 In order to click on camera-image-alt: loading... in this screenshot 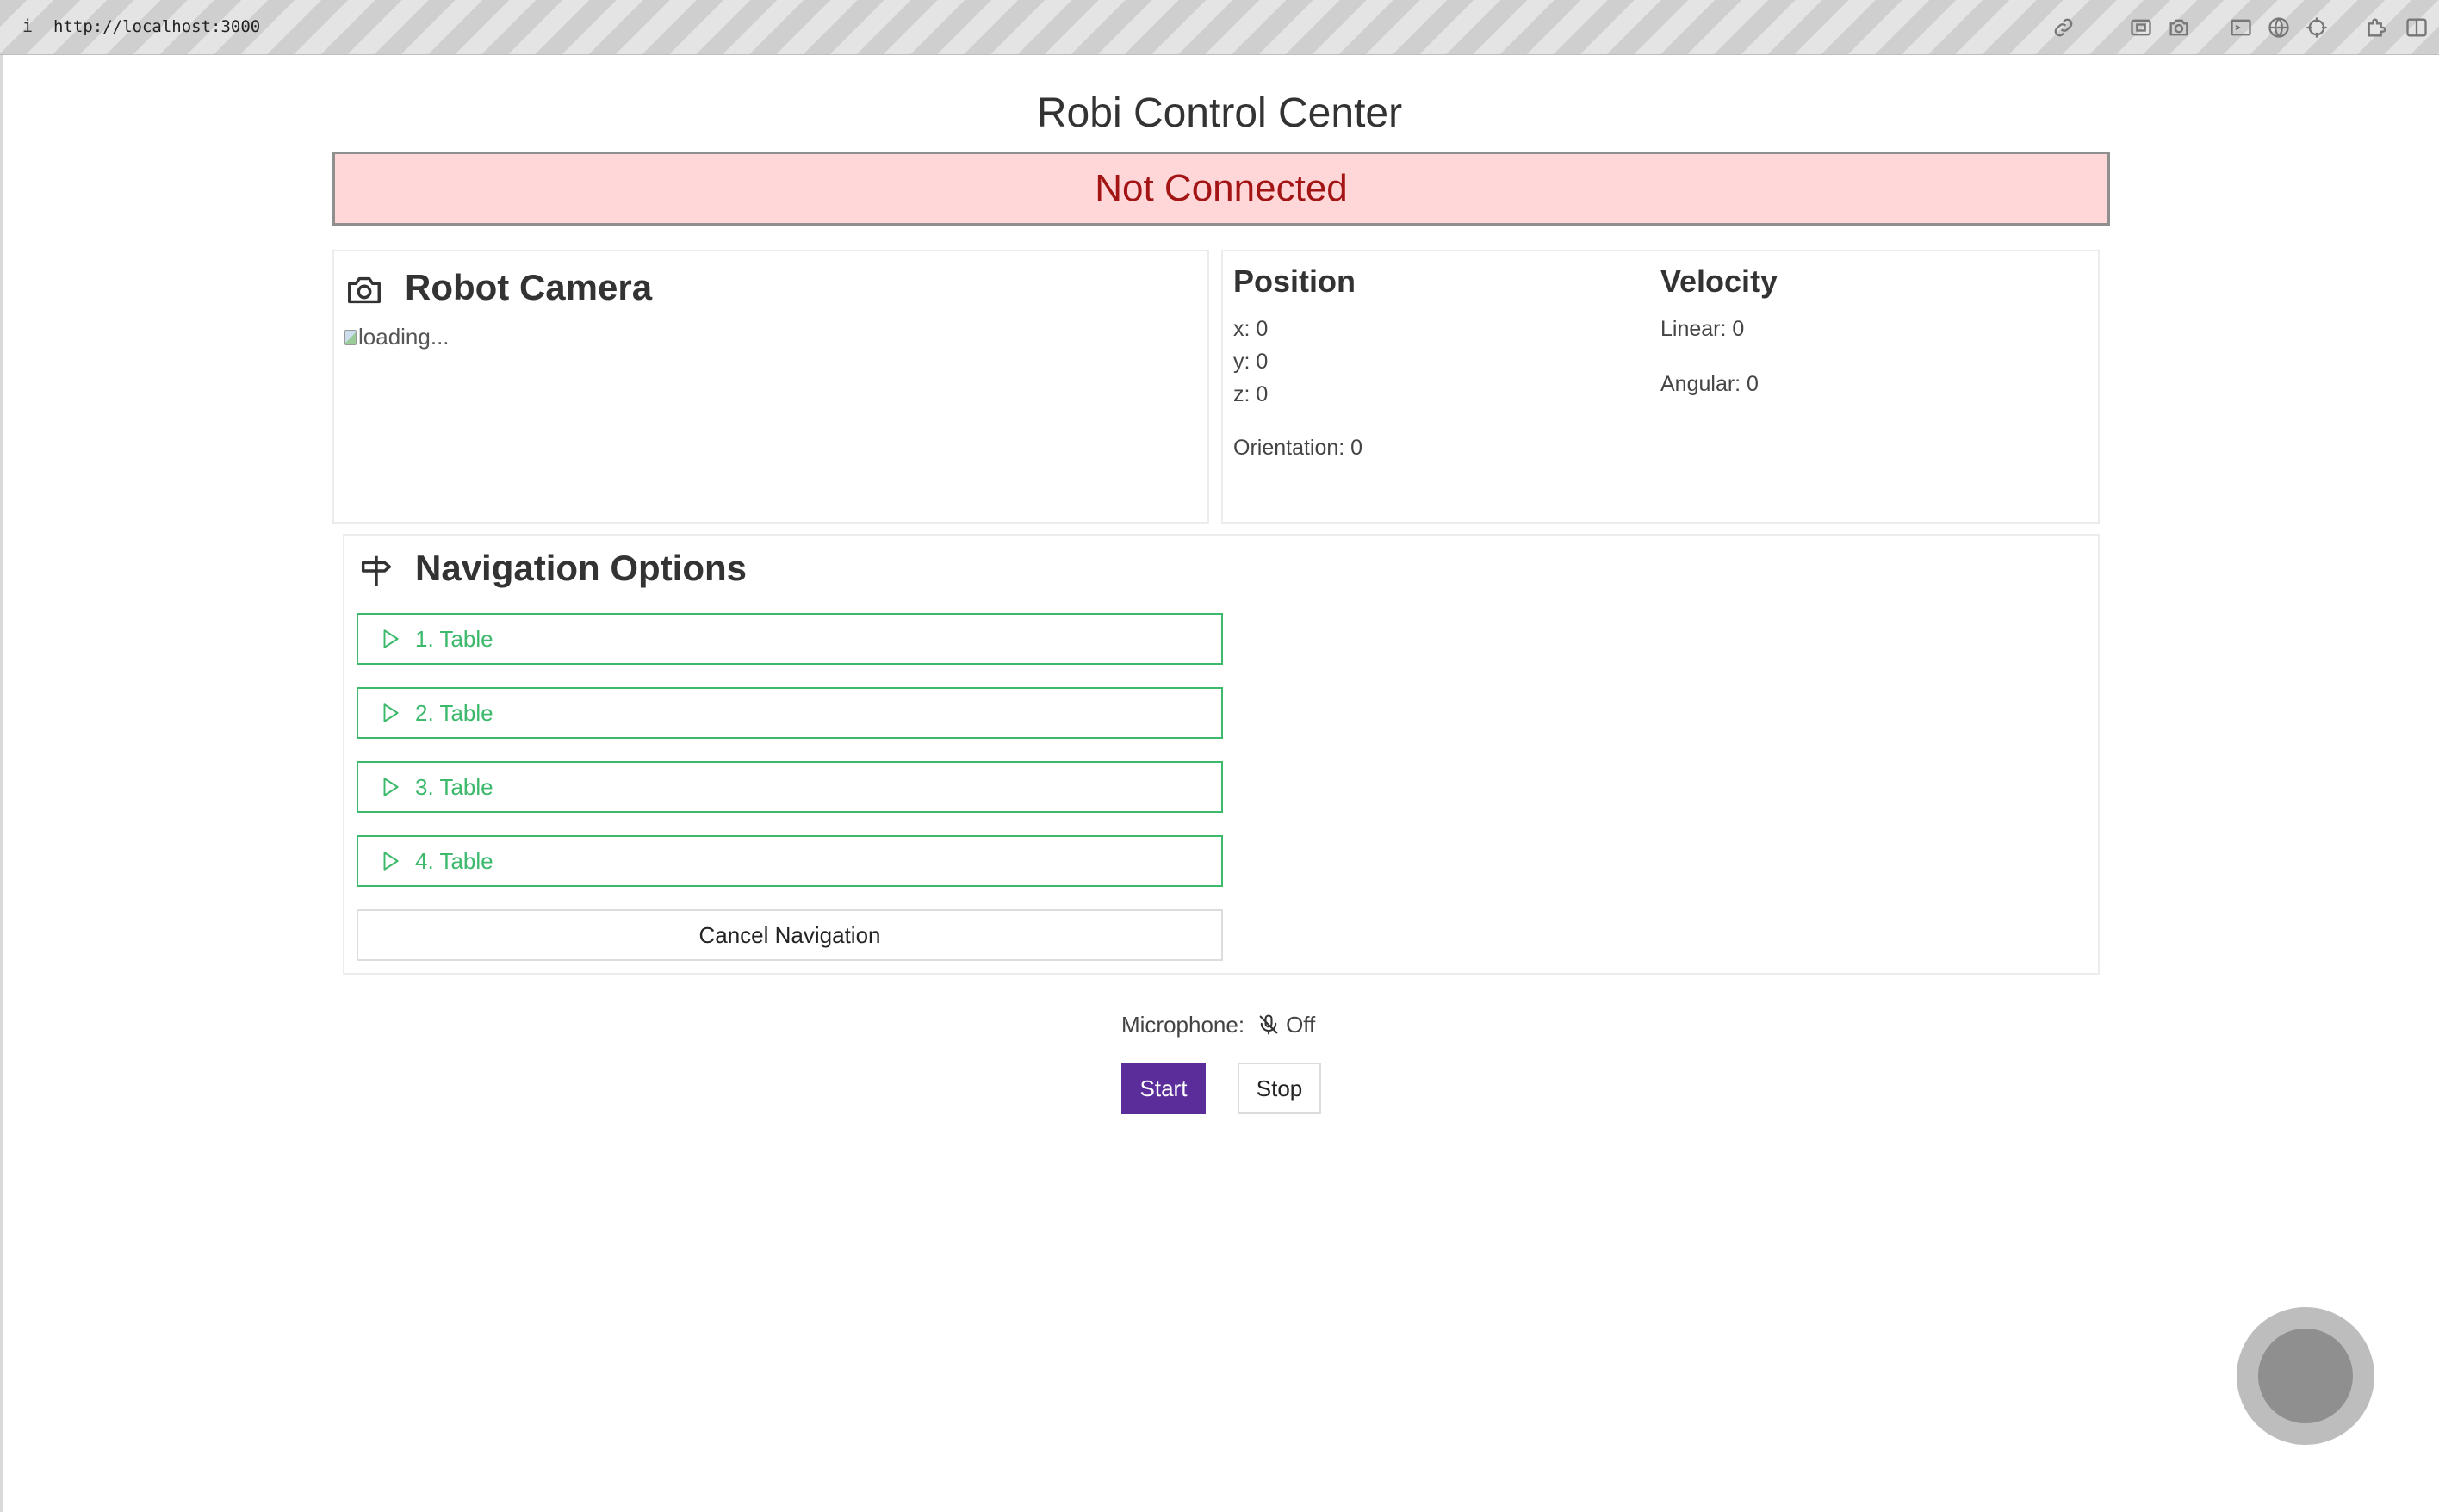, I will do `click(404, 337)`.